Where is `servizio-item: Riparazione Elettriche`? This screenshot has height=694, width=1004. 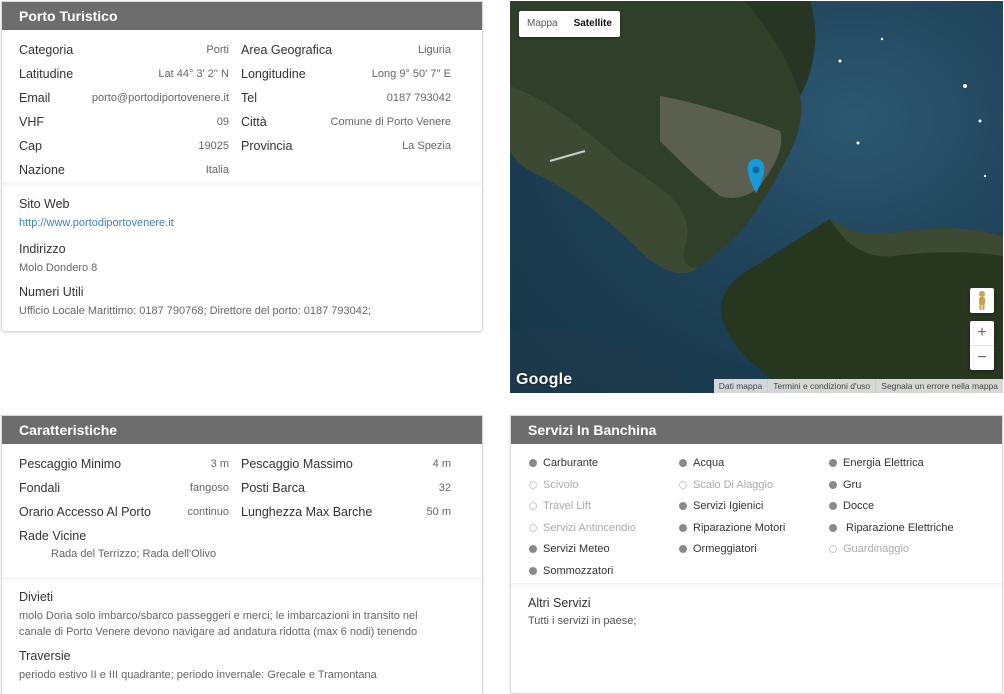 servizio-item: Riparazione Elettriche is located at coordinates (891, 528).